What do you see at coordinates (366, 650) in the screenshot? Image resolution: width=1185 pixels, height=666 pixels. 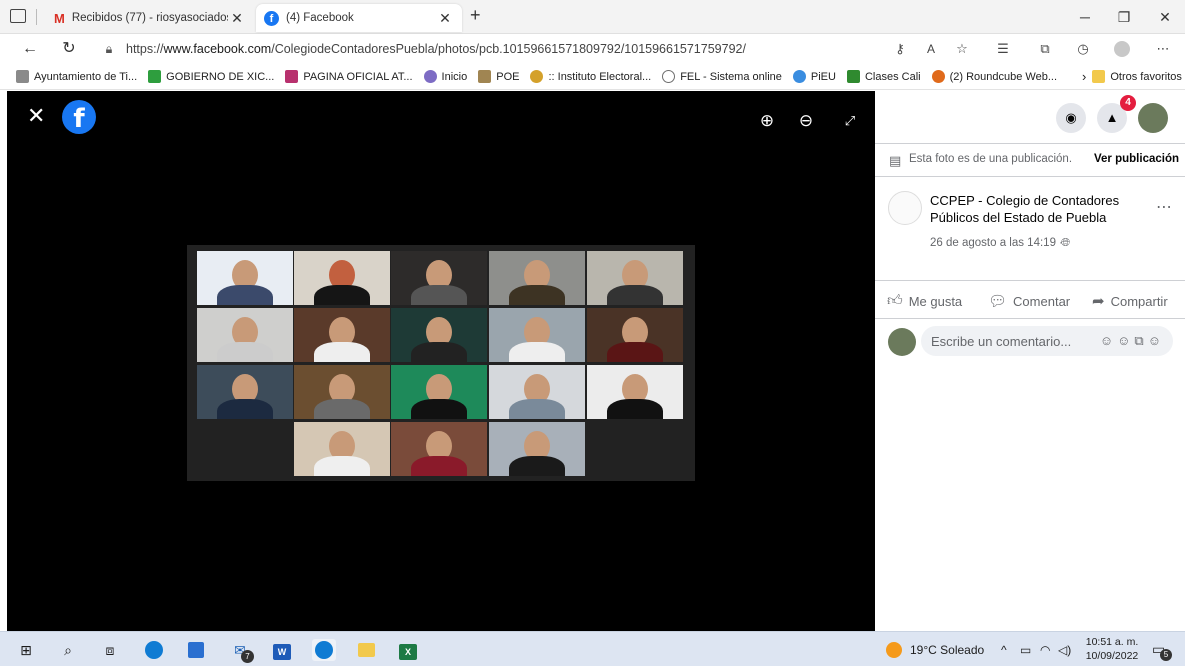 I see `file-explorer-icon` at bounding box center [366, 650].